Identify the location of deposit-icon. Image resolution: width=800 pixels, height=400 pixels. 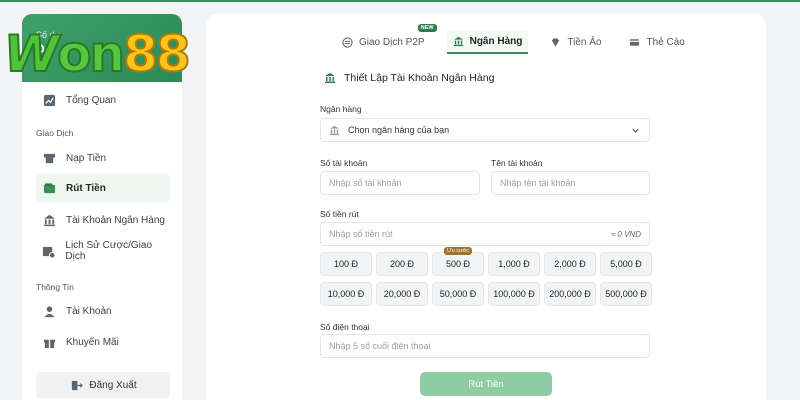
(49, 158).